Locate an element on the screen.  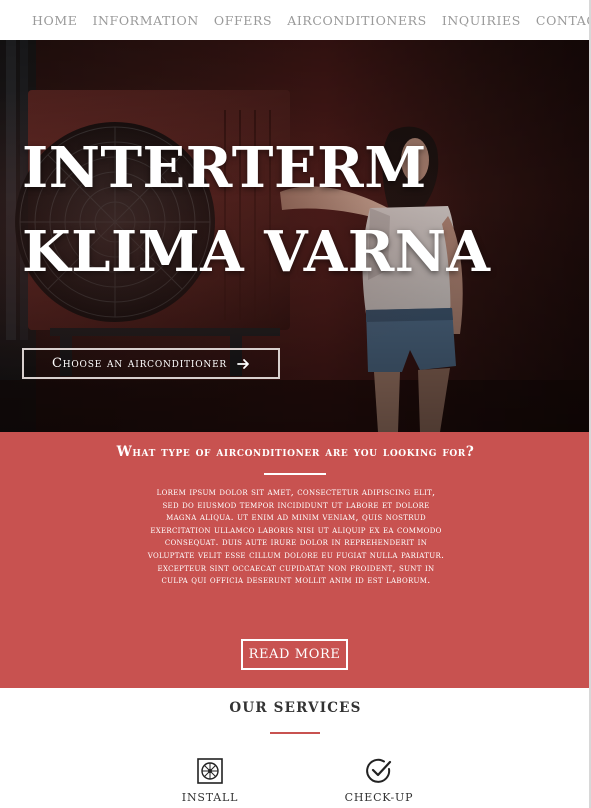
check-circle-icon is located at coordinates (379, 771).